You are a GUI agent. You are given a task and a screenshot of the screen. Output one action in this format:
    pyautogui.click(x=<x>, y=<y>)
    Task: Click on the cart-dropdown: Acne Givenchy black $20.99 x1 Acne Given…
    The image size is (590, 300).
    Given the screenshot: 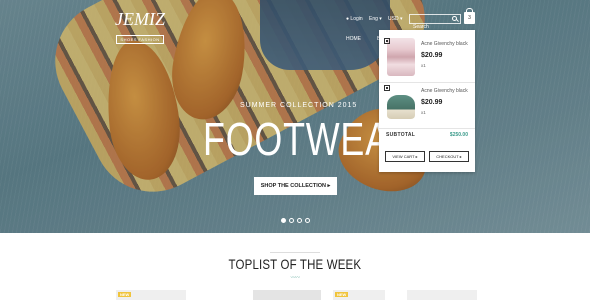 What is the action you would take?
    pyautogui.click(x=427, y=101)
    